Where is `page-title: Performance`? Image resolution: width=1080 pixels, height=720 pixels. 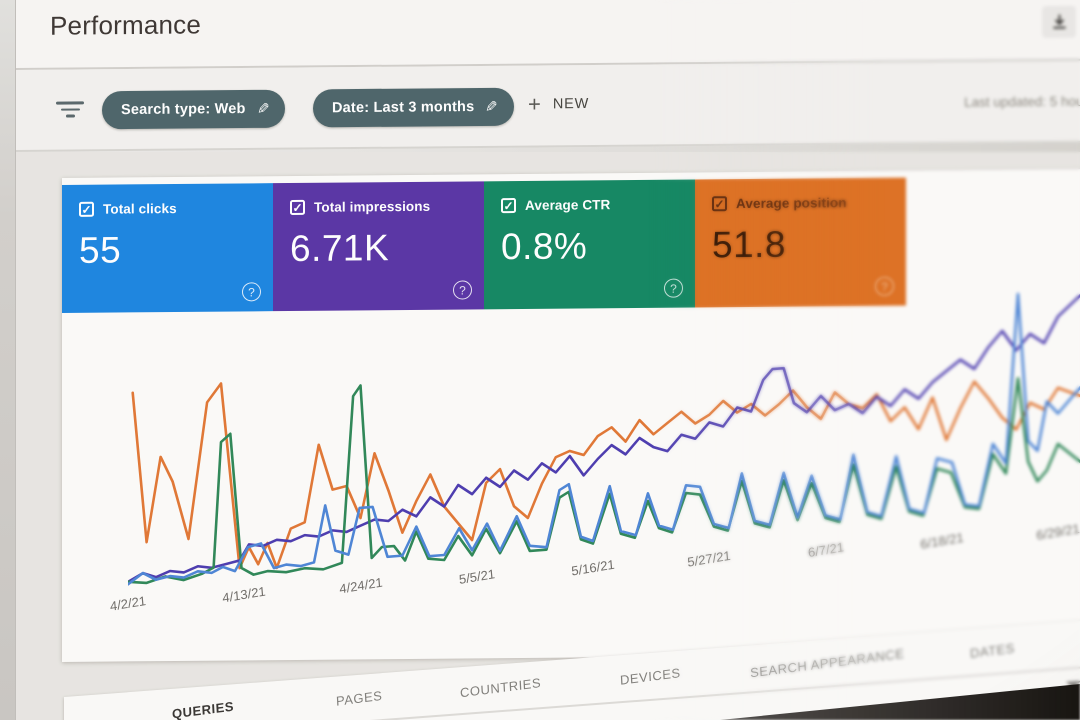 page-title: Performance is located at coordinates (126, 25).